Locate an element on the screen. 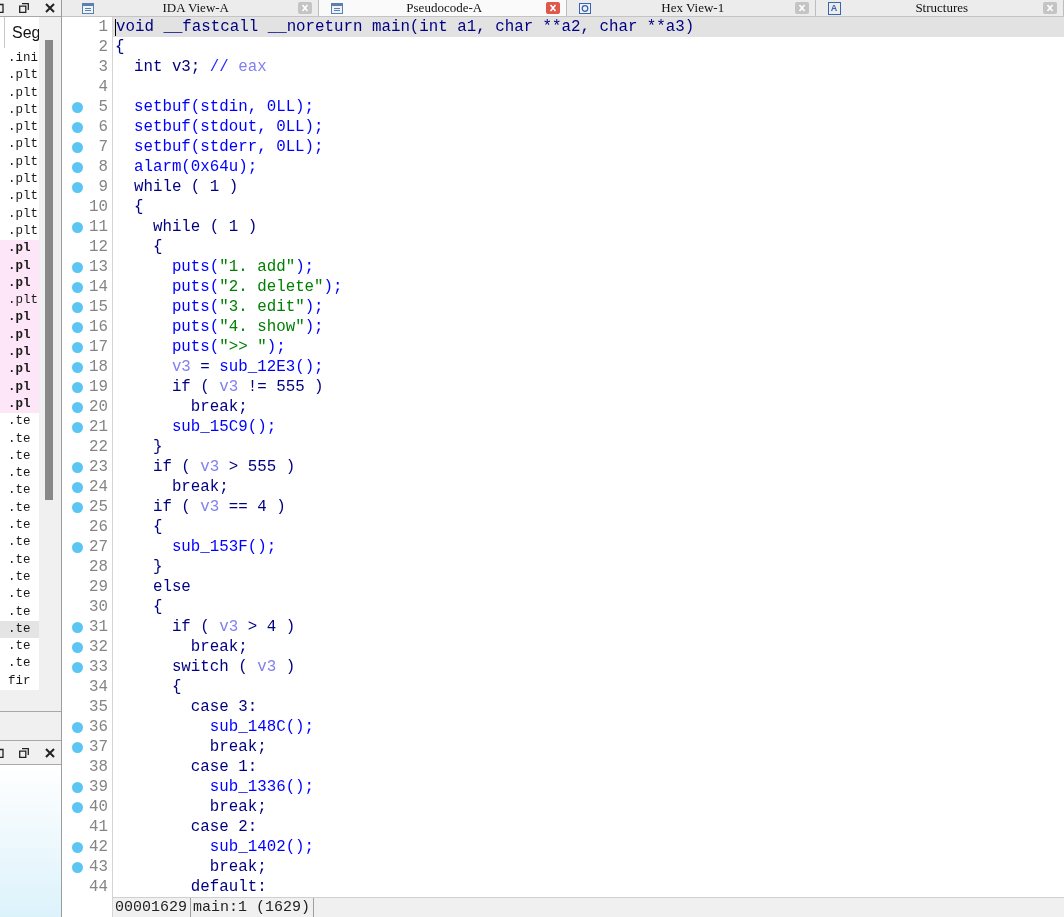  line-number: 17 is located at coordinates (98, 347).